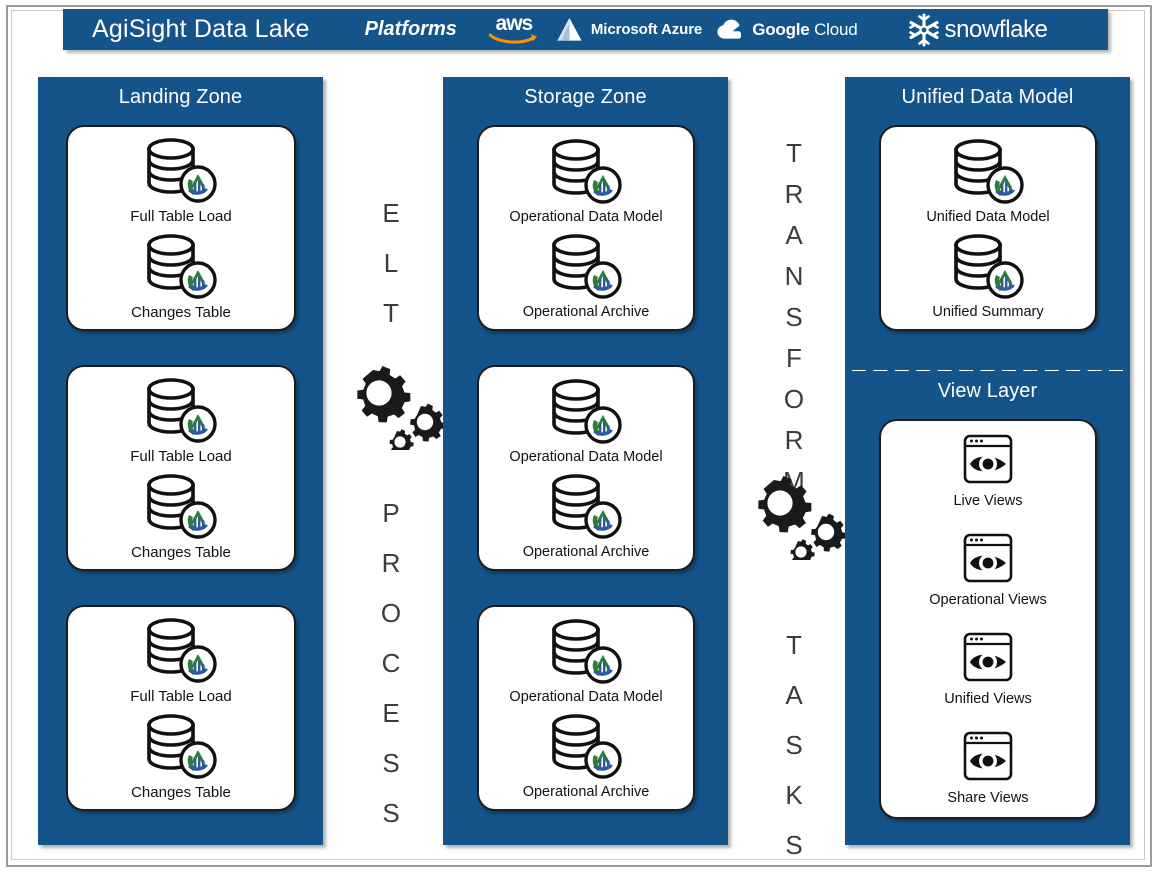  Describe the element at coordinates (988, 699) in the screenshot. I see `node-label: Unified Views` at that location.